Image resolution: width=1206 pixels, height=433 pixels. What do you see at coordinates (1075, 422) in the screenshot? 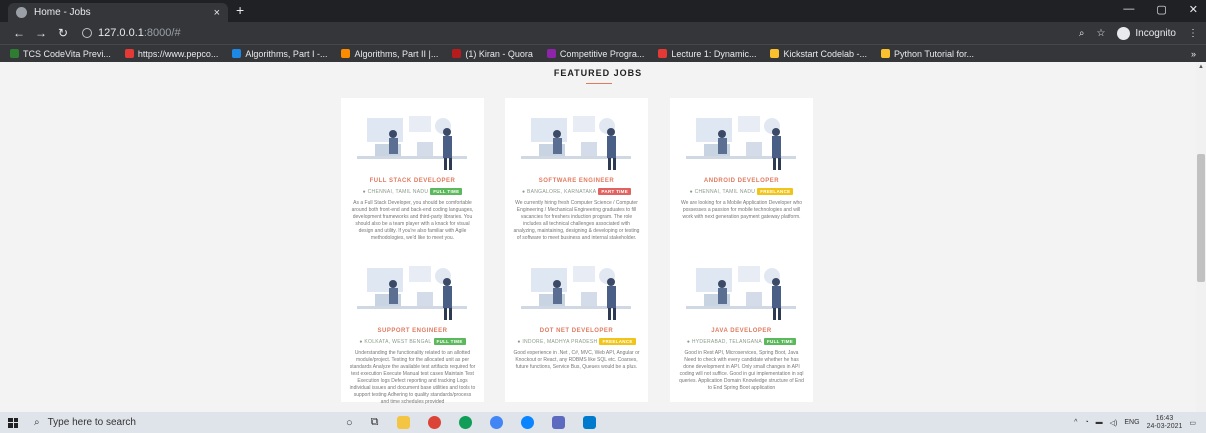
I see `chevron-up-icon: ^` at bounding box center [1075, 422].